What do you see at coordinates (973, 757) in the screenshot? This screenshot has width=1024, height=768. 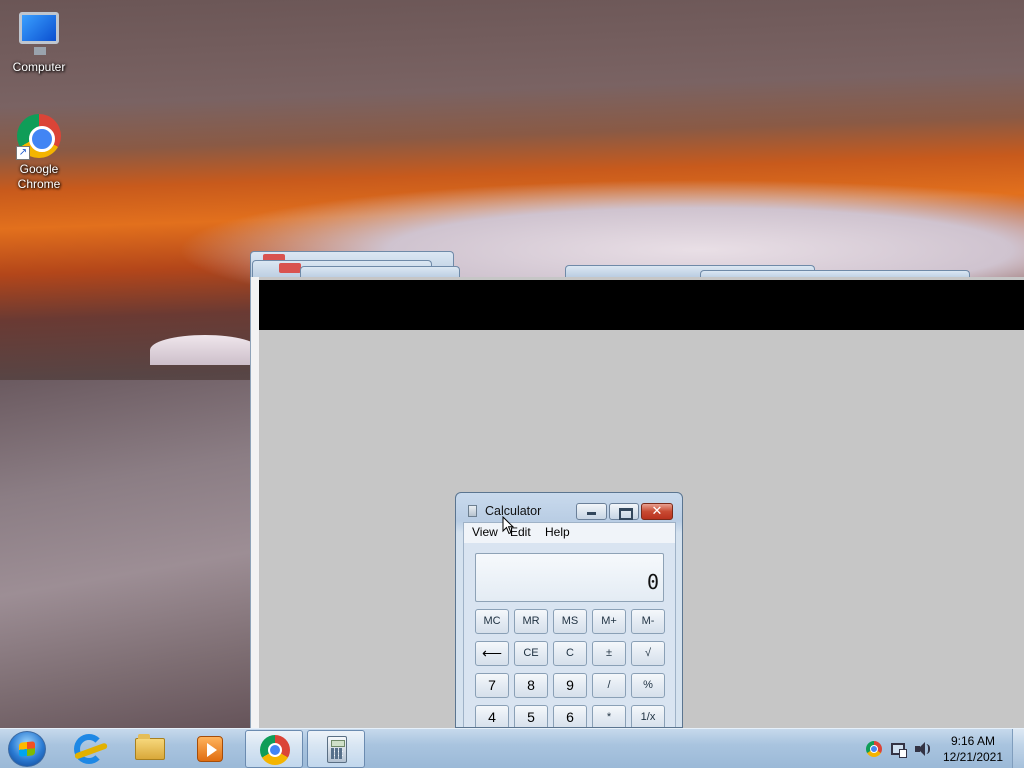 I see `clock-date: 12/21/2021` at bounding box center [973, 757].